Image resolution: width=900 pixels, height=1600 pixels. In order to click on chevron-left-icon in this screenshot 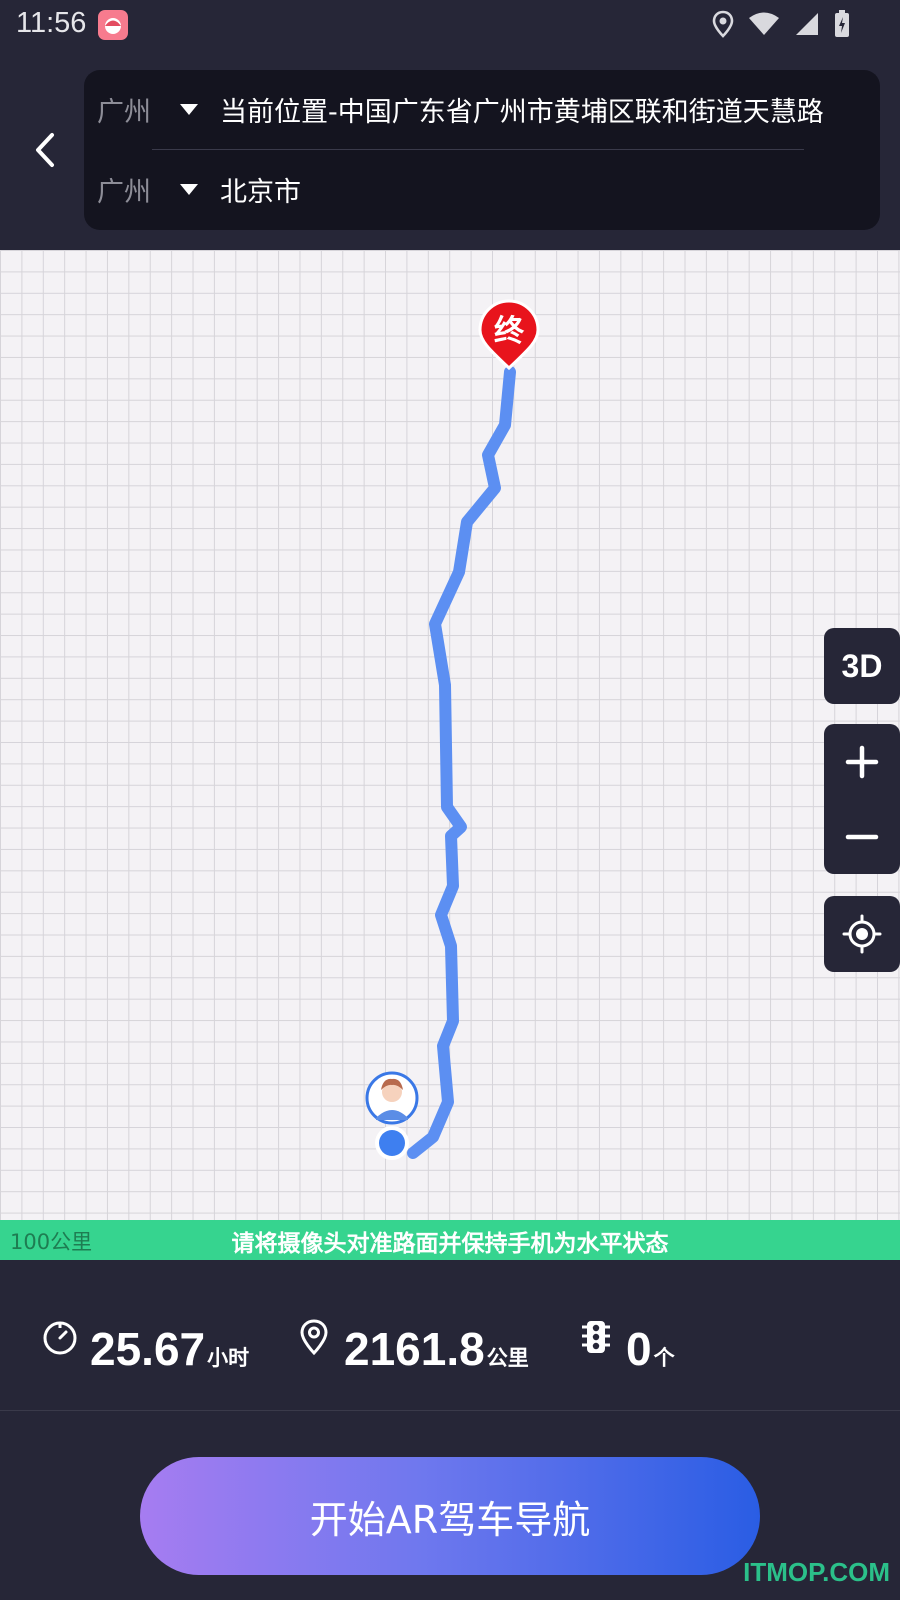, I will do `click(45, 150)`.